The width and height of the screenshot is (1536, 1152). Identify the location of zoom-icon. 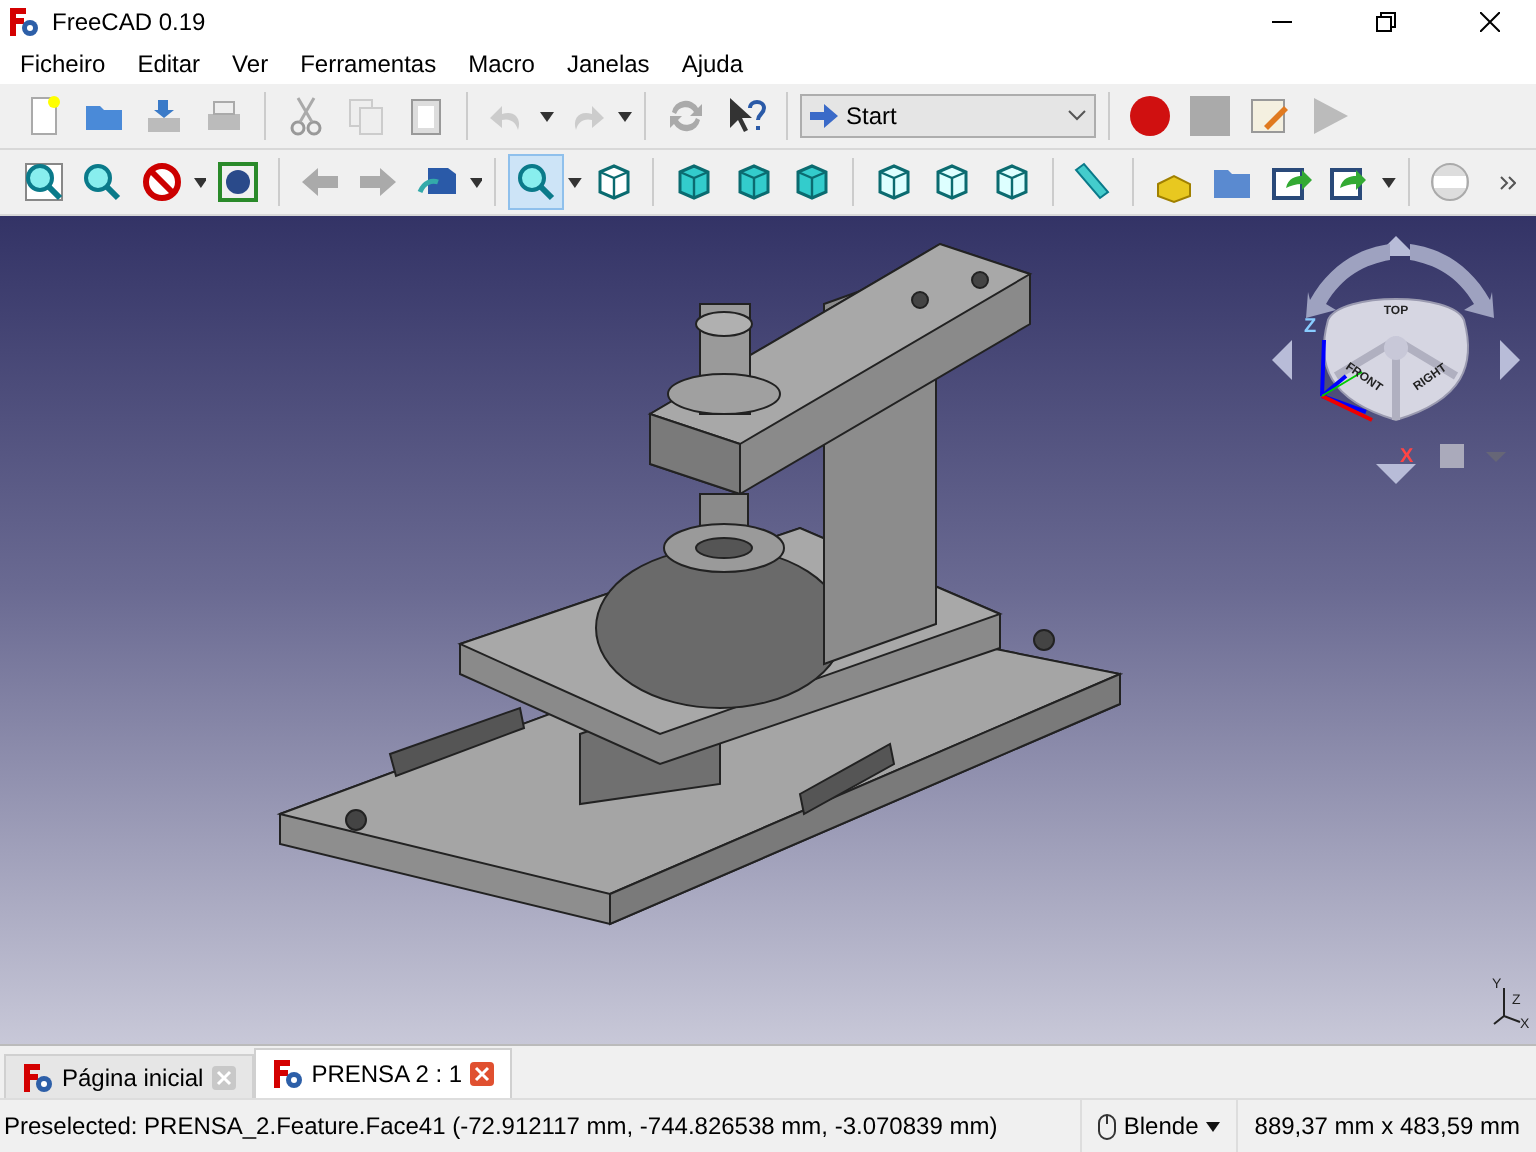
(536, 182).